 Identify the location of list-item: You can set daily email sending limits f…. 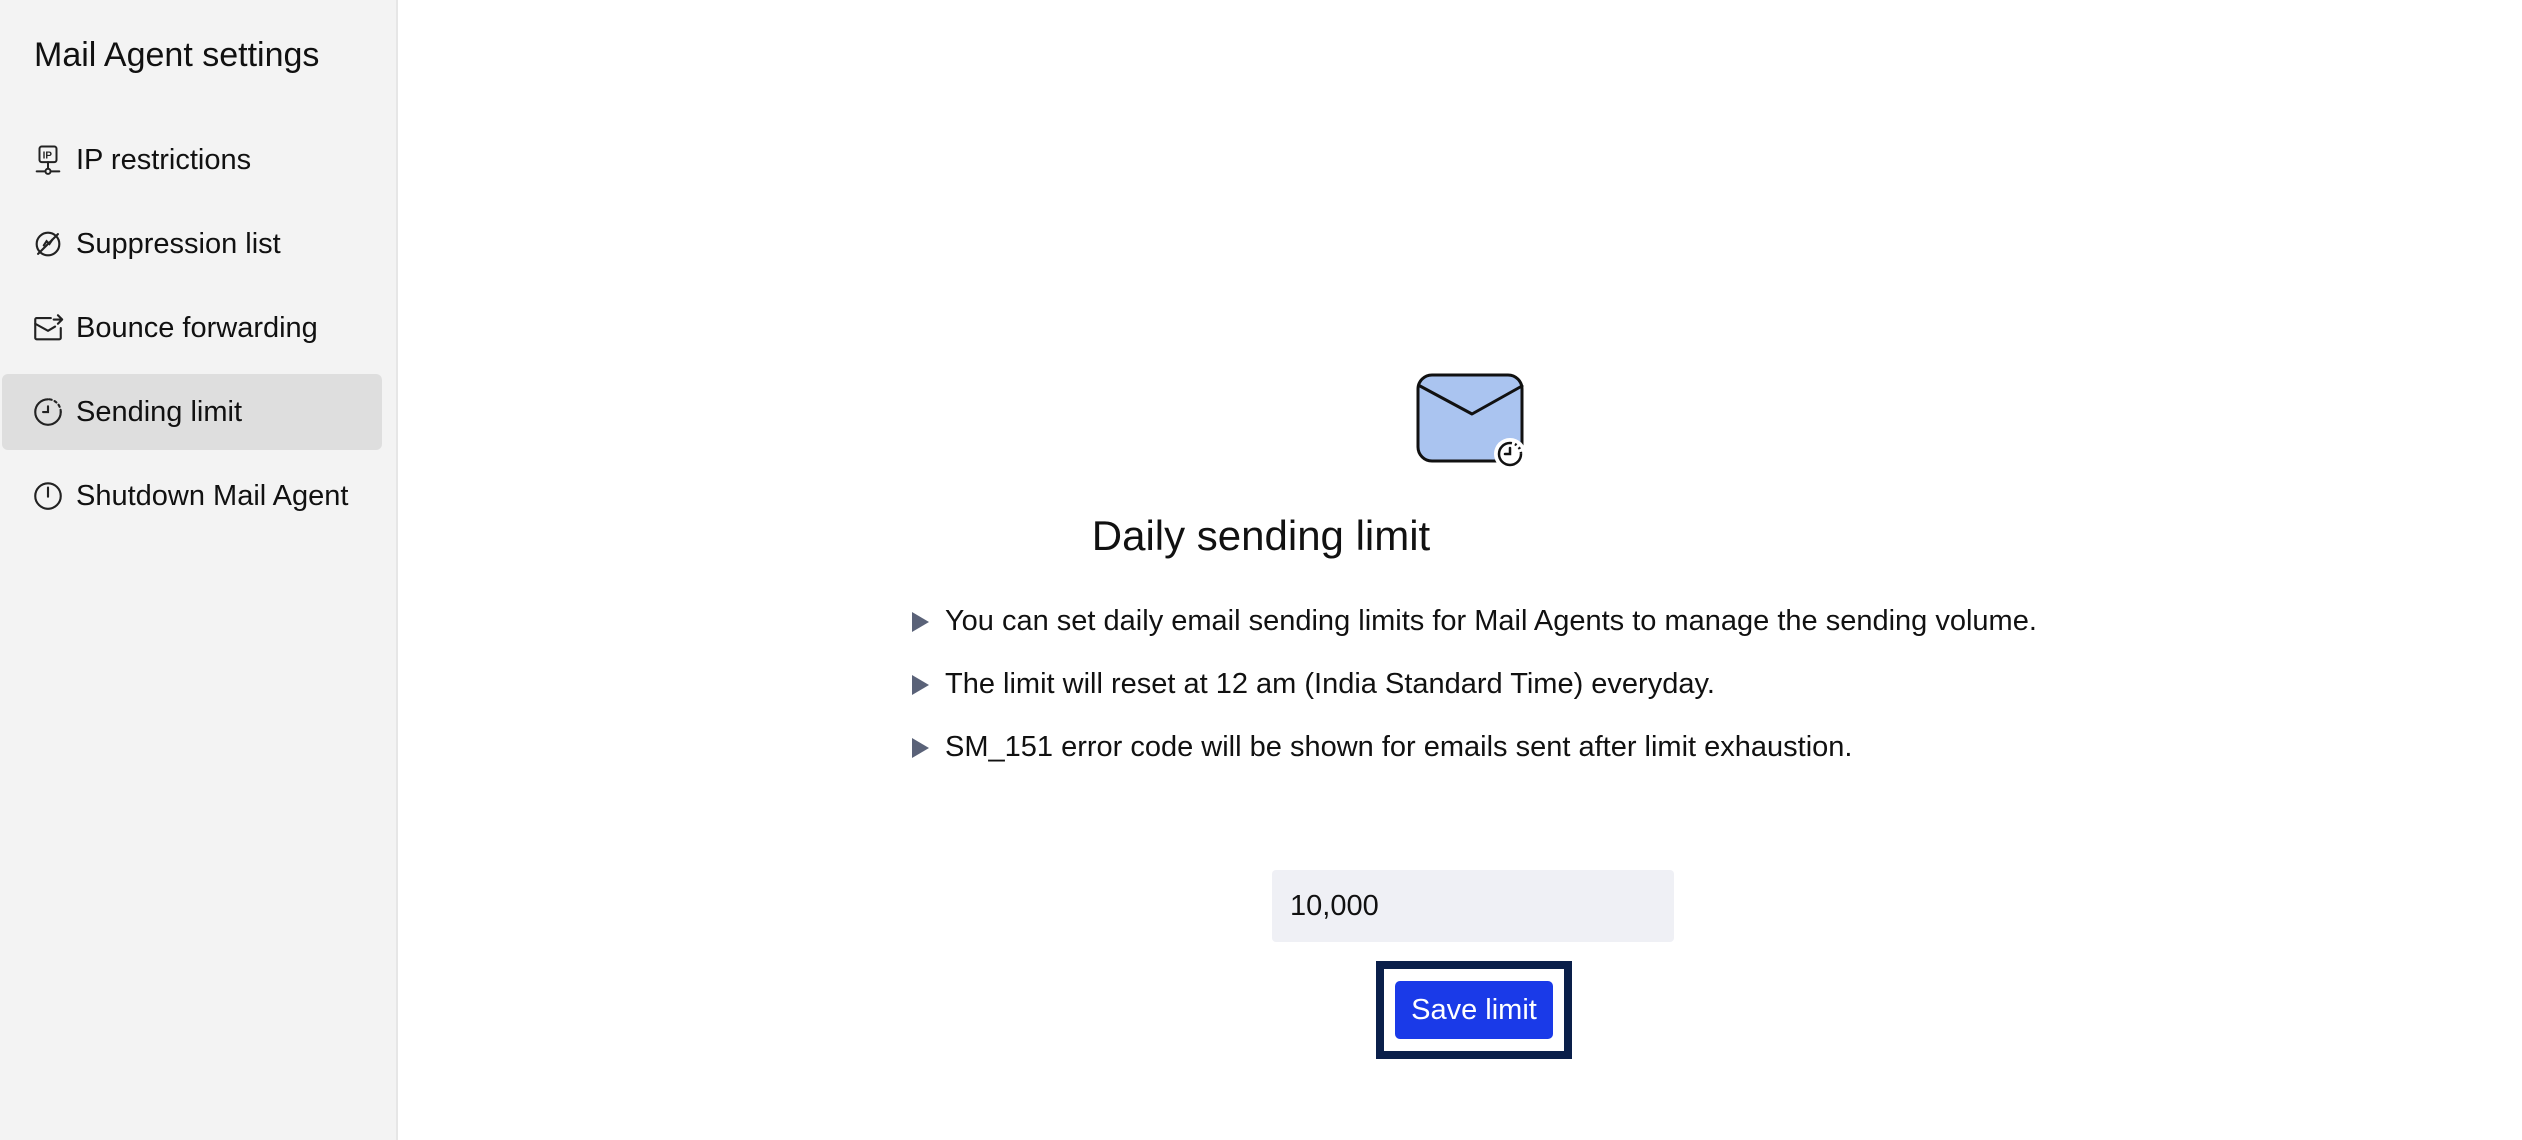
(1506, 621).